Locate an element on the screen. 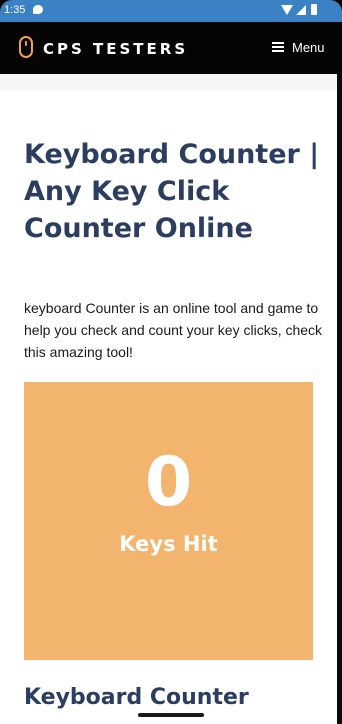 Image resolution: width=342 pixels, height=724 pixels. page-top-strip is located at coordinates (168, 82).